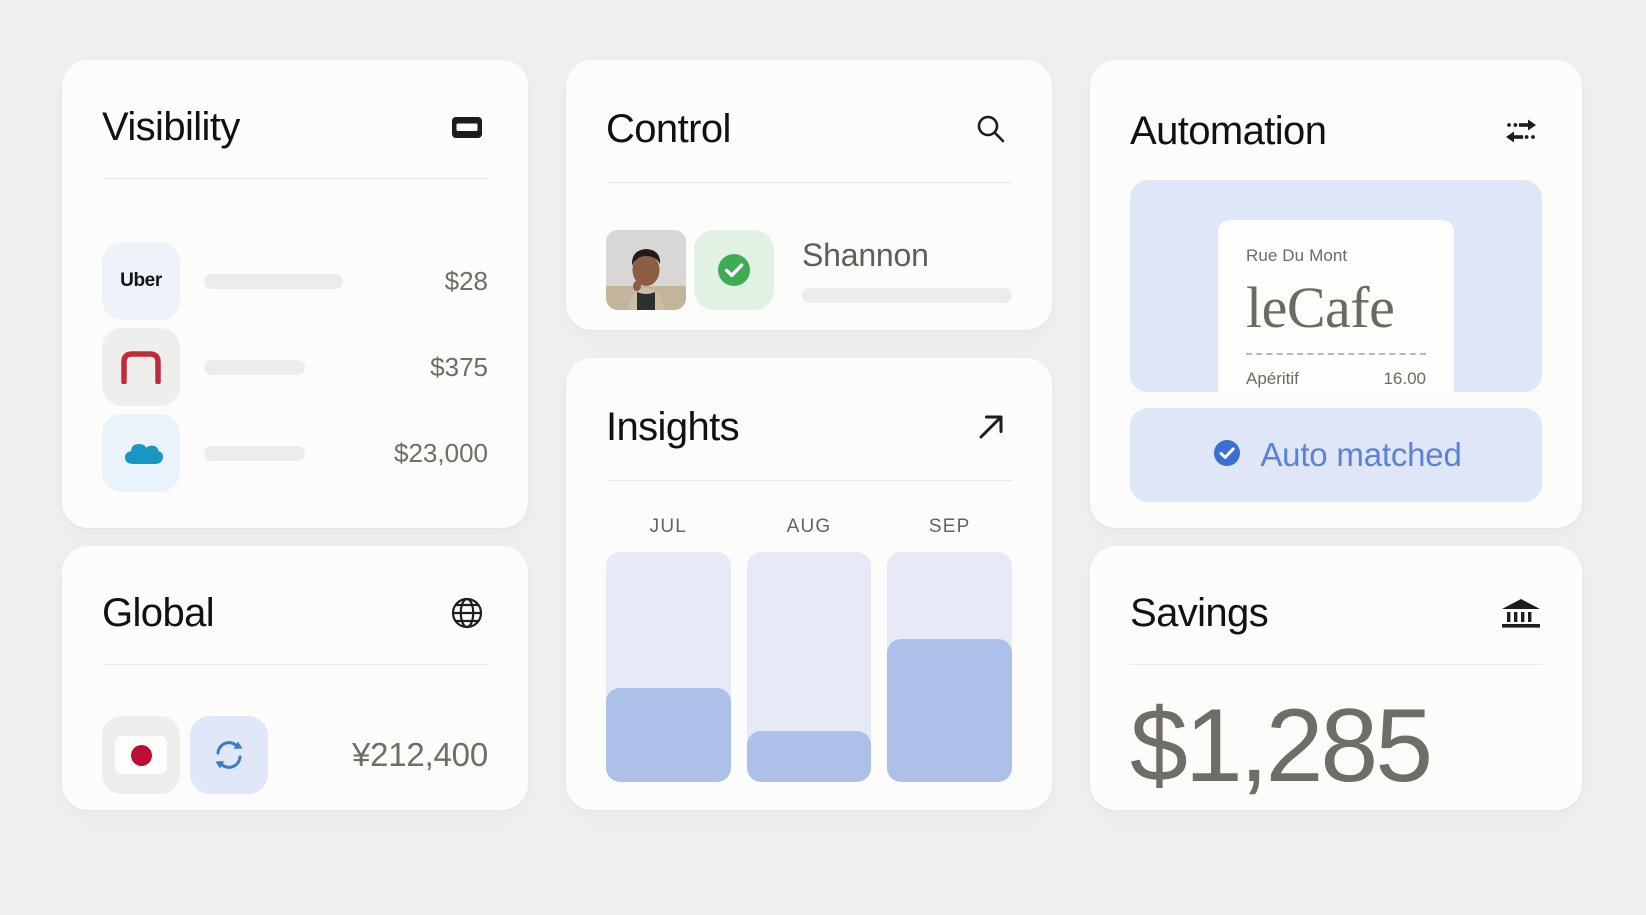  What do you see at coordinates (141, 367) in the screenshot?
I see `airbnb-arch-logo` at bounding box center [141, 367].